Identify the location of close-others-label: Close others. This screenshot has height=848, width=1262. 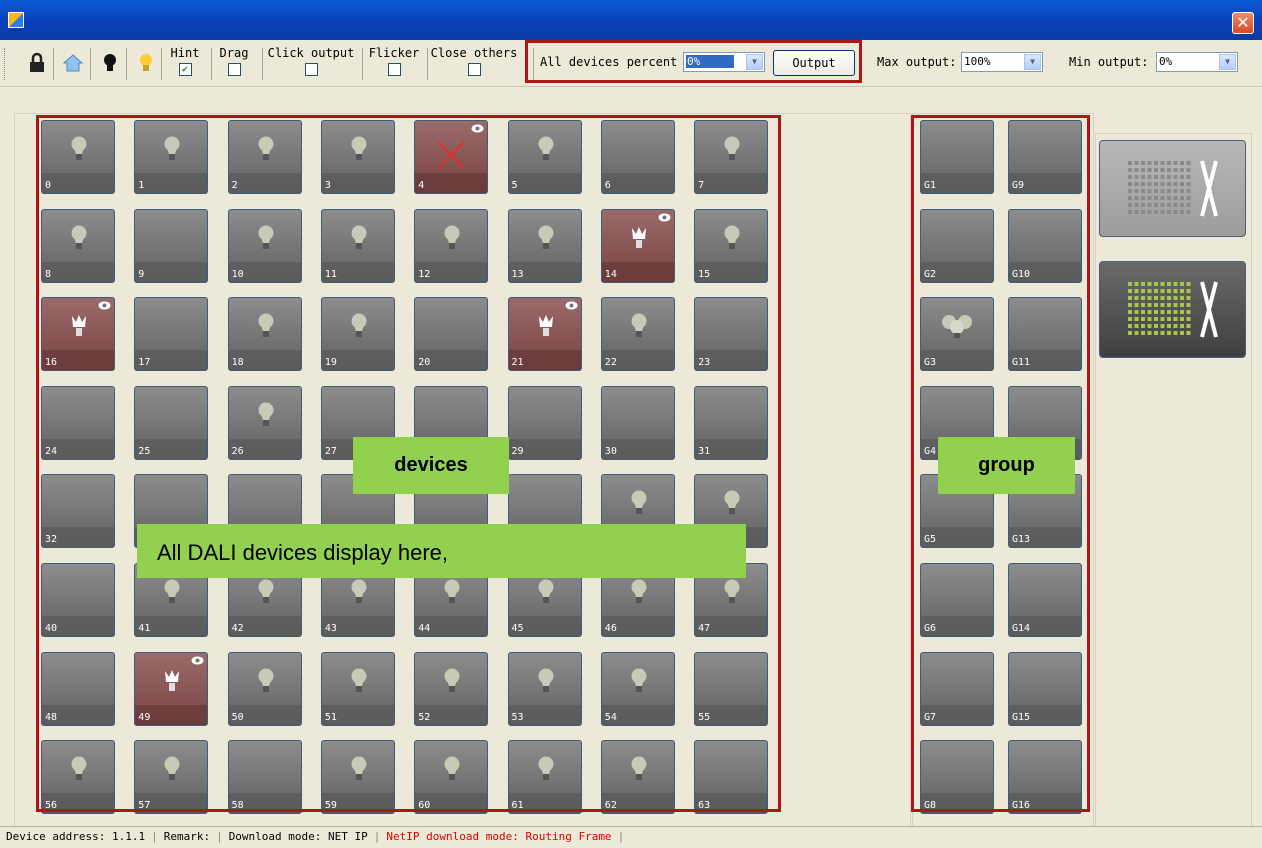
(474, 53).